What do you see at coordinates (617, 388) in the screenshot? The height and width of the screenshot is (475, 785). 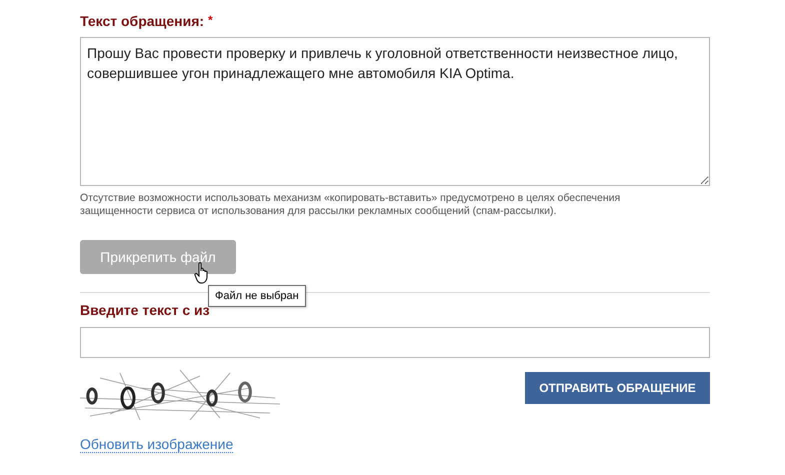 I see `submit-button: ОТПРАВИТЬ ОБРАЩЕНИЕ` at bounding box center [617, 388].